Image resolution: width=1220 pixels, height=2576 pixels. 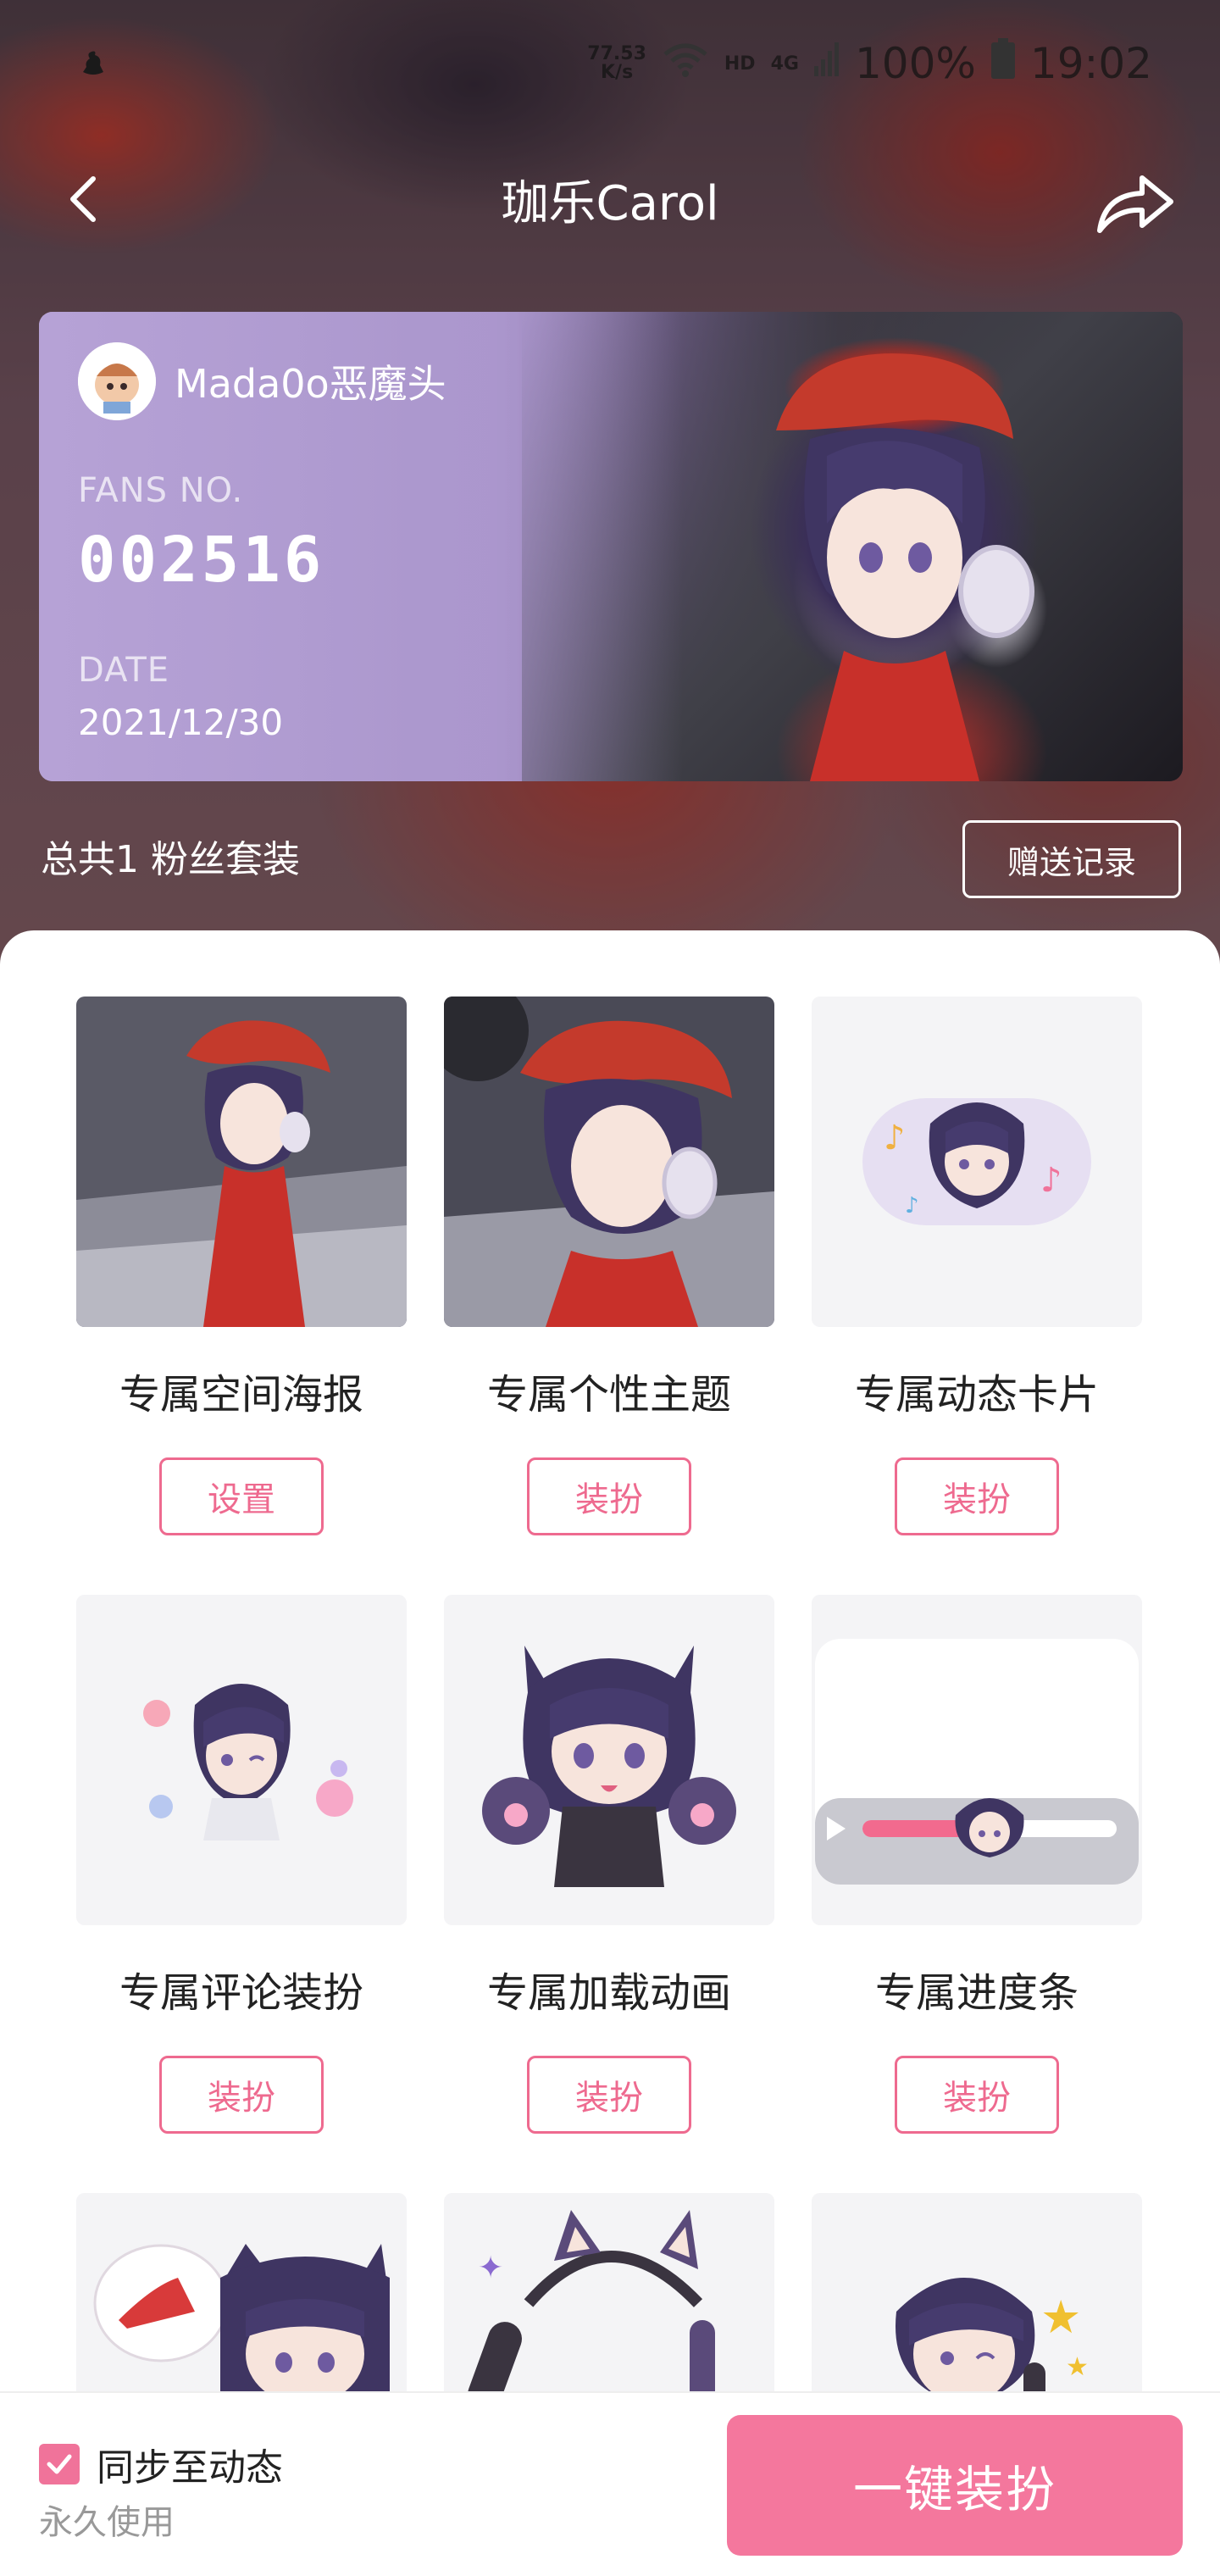 I want to click on item-label: 专属加载动画, so click(x=608, y=1993).